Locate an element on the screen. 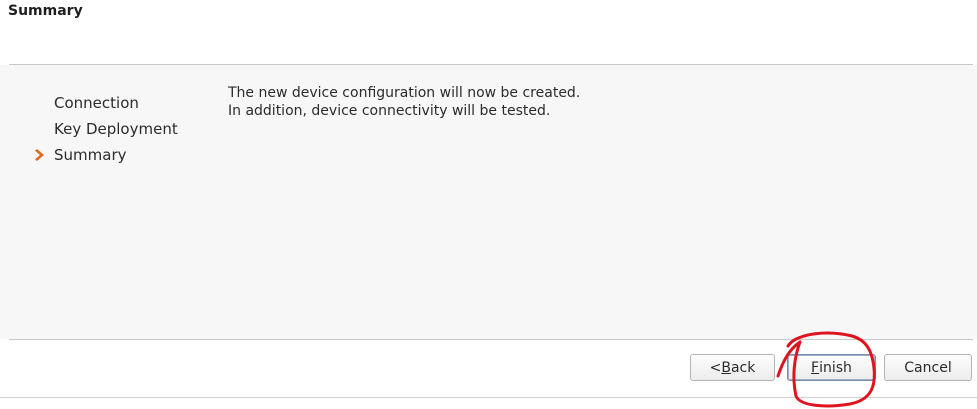  step-item-summary: Summary is located at coordinates (106, 158).